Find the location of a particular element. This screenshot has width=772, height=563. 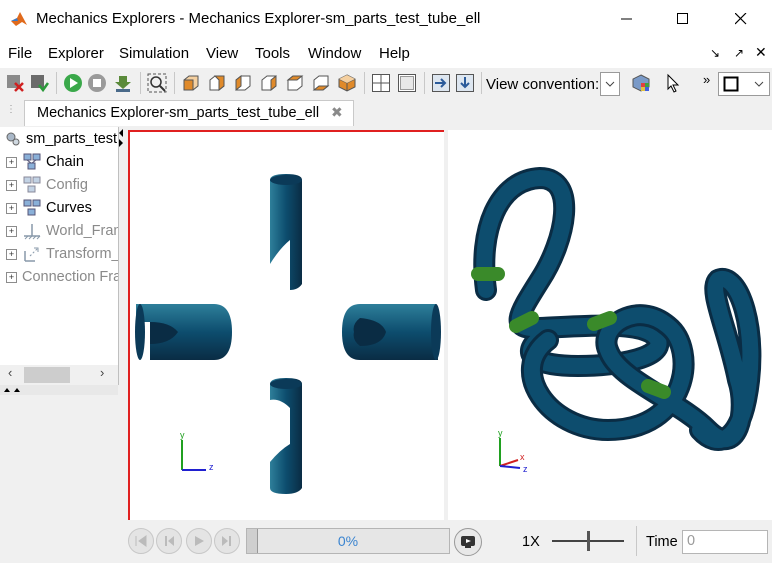

layout-dropdown is located at coordinates (744, 84).